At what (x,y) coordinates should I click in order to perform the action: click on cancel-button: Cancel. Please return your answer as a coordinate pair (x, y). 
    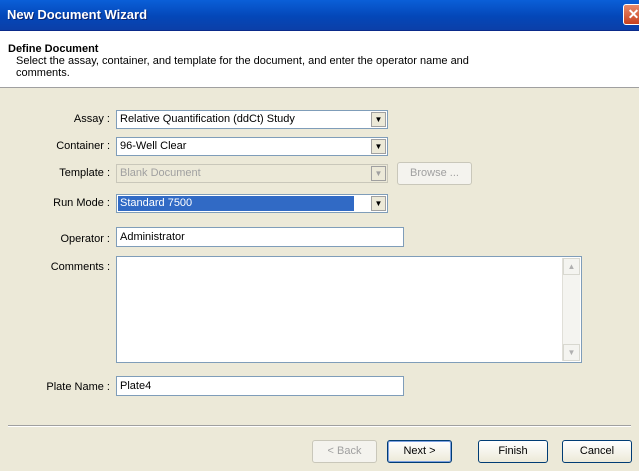
    Looking at the image, I should click on (597, 451).